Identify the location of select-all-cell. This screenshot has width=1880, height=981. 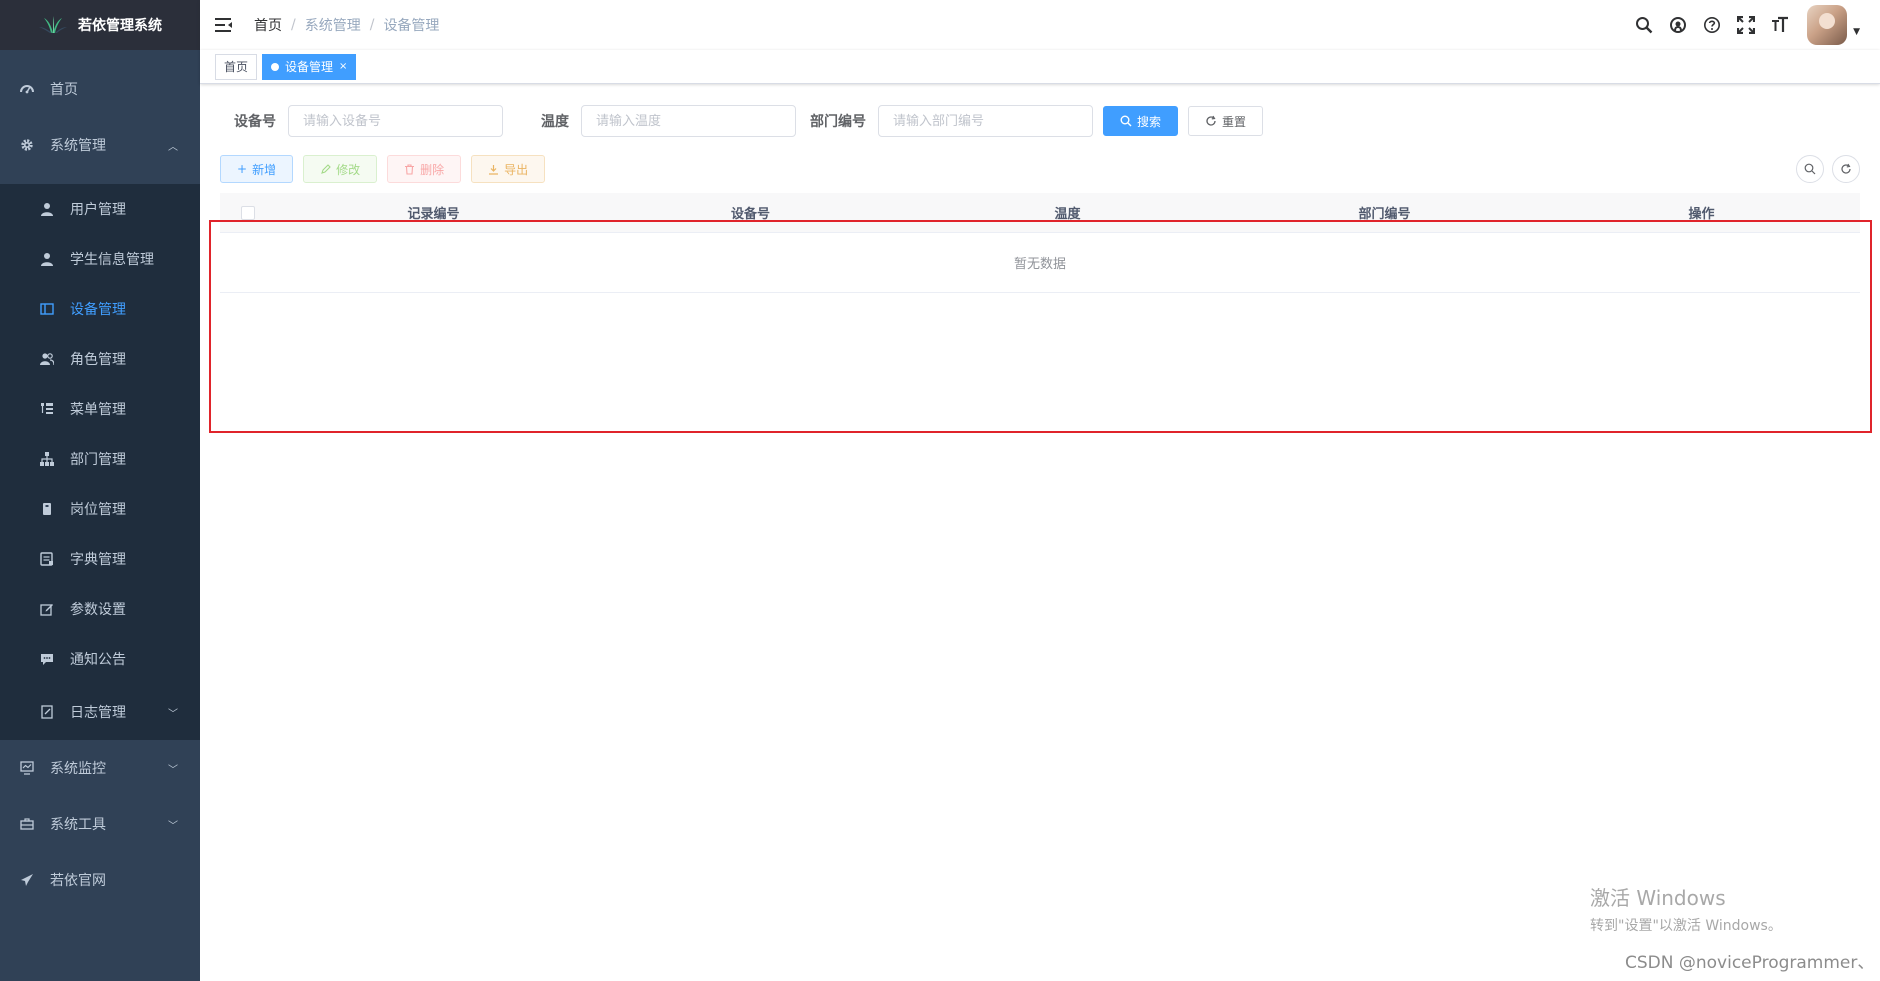
(247, 212).